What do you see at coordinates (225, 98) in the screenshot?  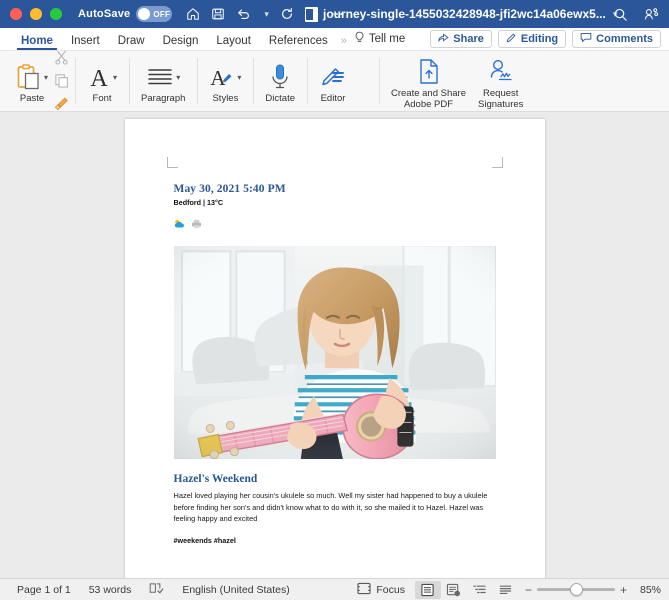 I see `styles-label: Styles` at bounding box center [225, 98].